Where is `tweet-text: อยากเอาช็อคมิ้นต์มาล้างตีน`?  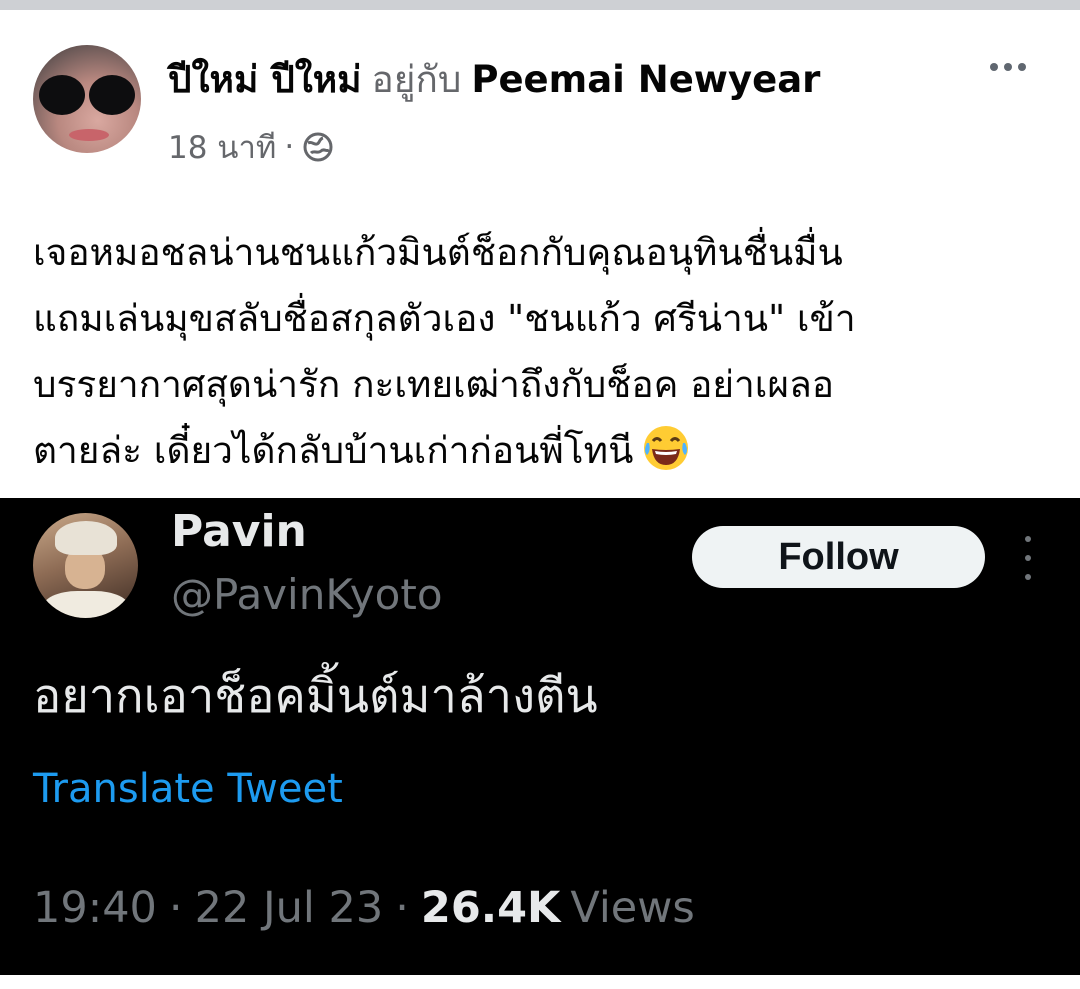
tweet-text: อยากเอาช็อคมิ้นต์มาล้างตีน is located at coordinates (315, 696).